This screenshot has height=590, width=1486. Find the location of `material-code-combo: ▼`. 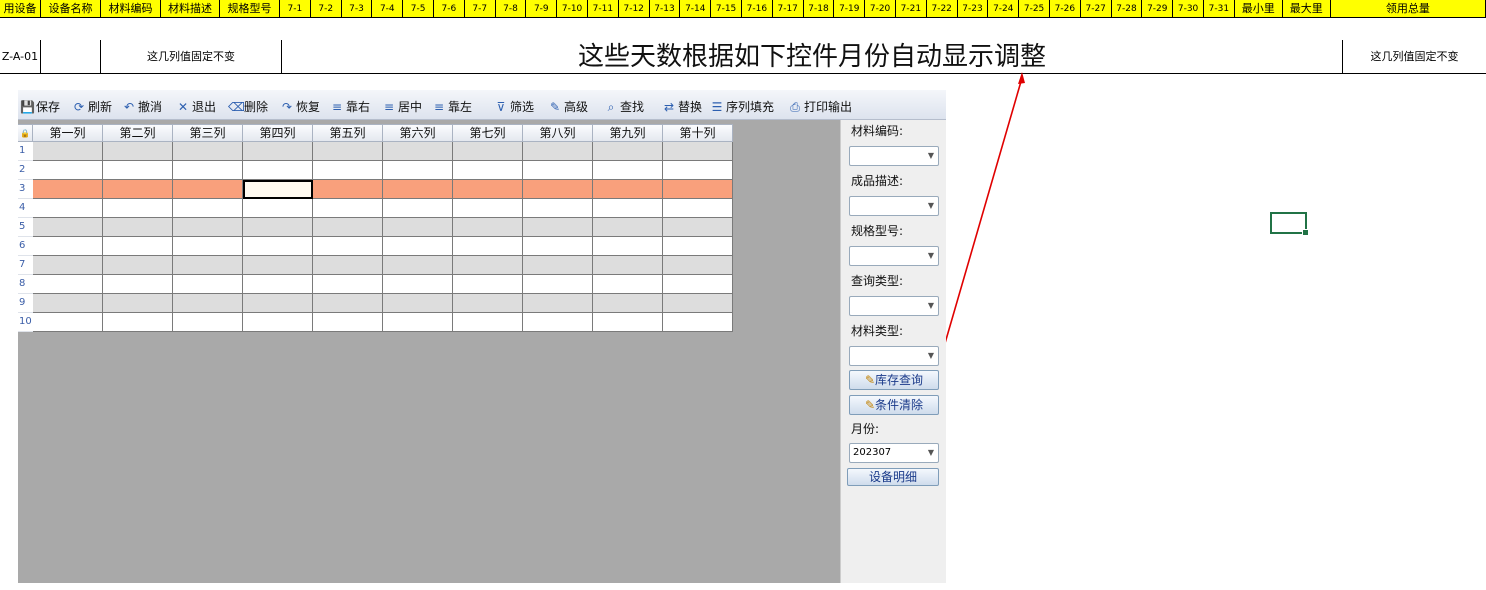

material-code-combo: ▼ is located at coordinates (894, 156).